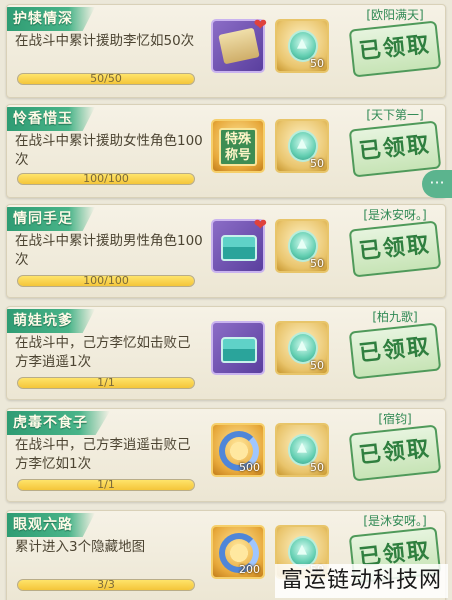 The width and height of the screenshot is (452, 600). What do you see at coordinates (103, 454) in the screenshot?
I see `achievement-desc: 在战斗中，己方李逍遥击败己方李忆如1次` at bounding box center [103, 454].